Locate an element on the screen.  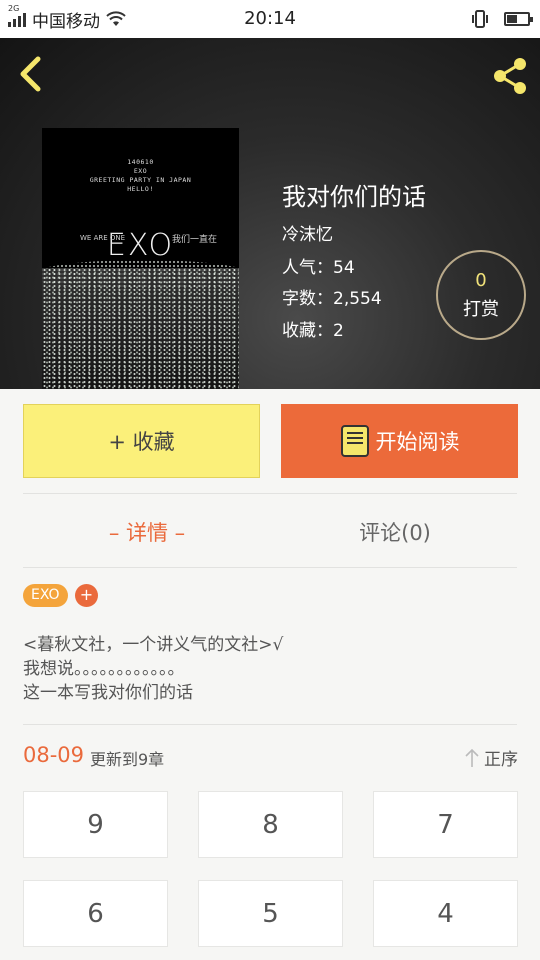
favorite-label: + 收藏 is located at coordinates (141, 442).